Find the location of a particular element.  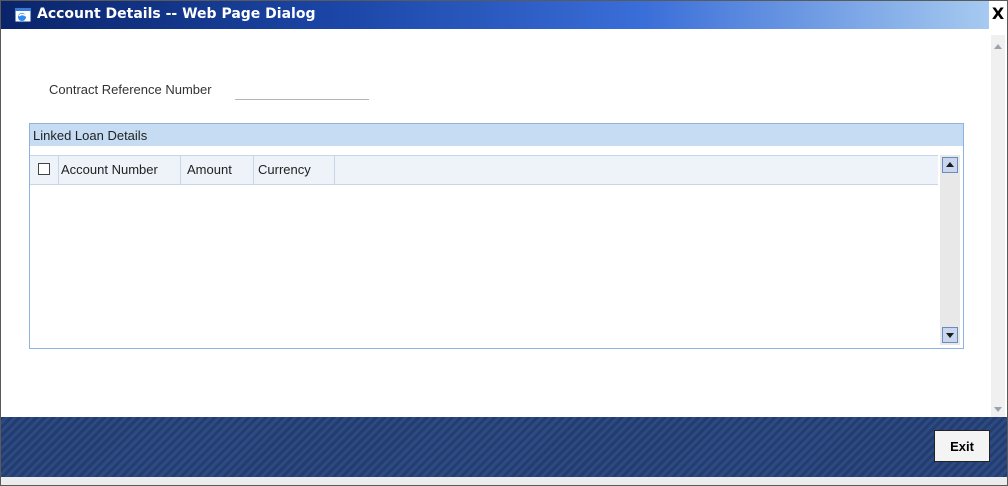

select-all-checkbox is located at coordinates (44, 169).